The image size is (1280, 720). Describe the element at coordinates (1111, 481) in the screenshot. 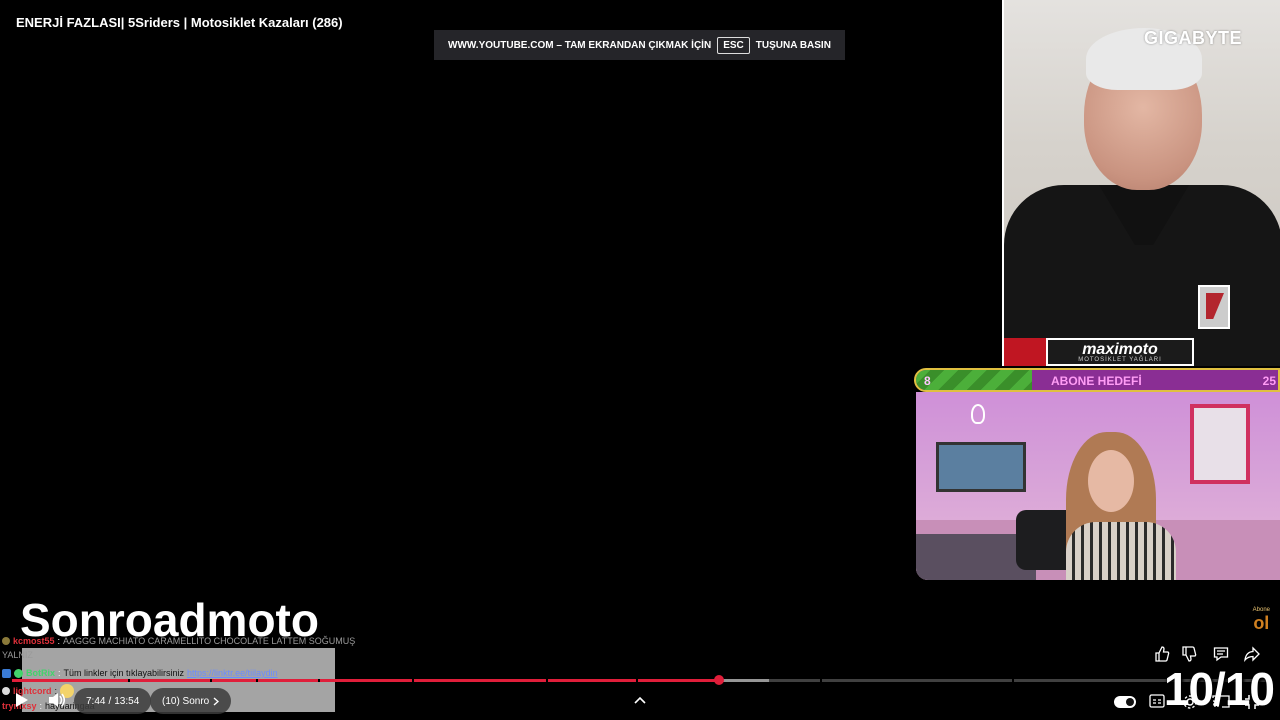

I see `webcam-person-face` at that location.